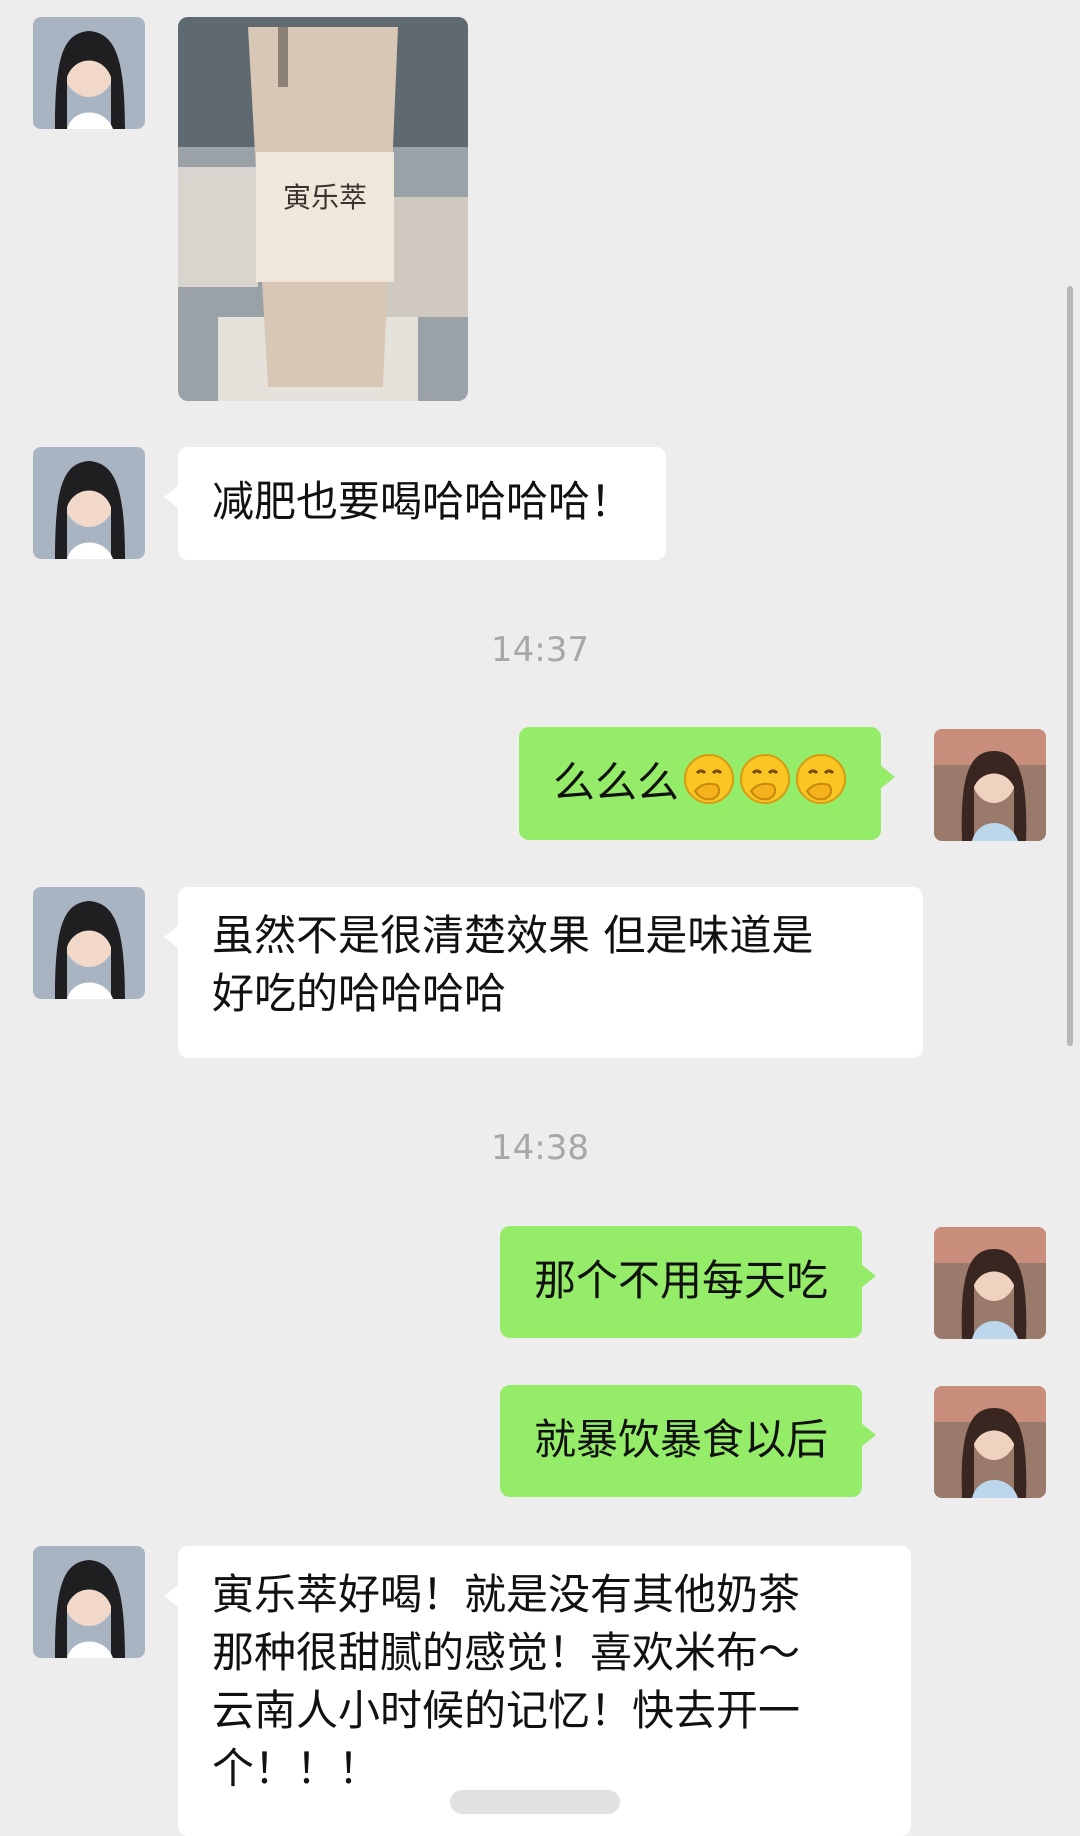 The image size is (1080, 1836). I want to click on message-bubble-other: 虽然不是很清楚效果 但是味道是 好吃的哈哈哈哈, so click(543, 972).